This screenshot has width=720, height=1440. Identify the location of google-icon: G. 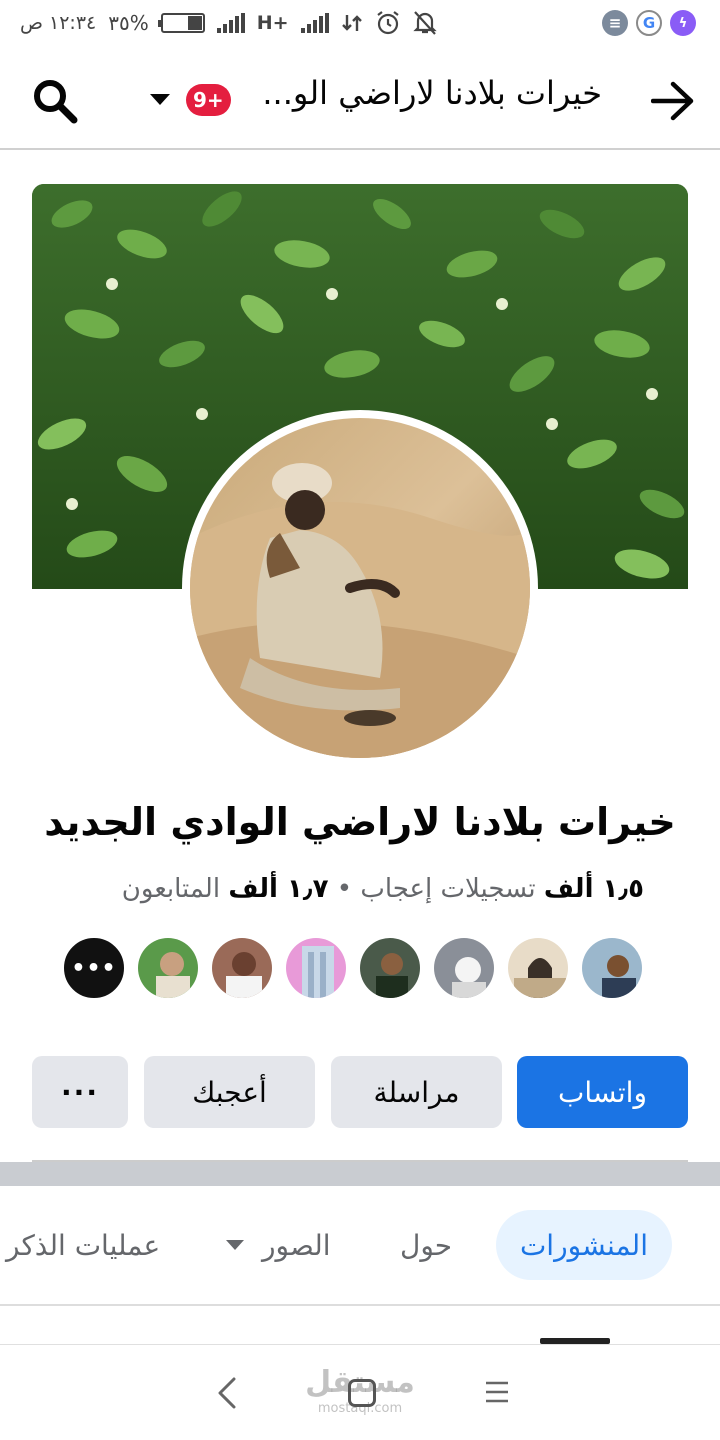
(649, 23).